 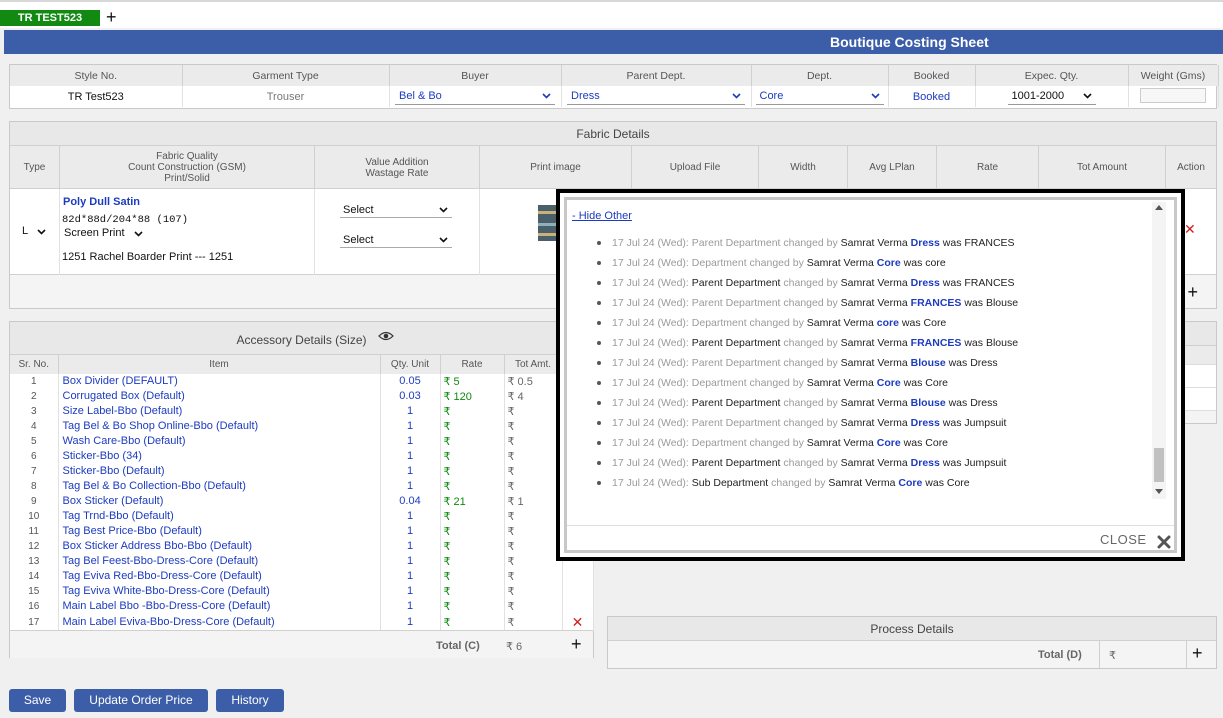 What do you see at coordinates (219, 576) in the screenshot?
I see `row-item-link: Tag Eviva Red-Bbo-Dress-Core (Default)` at bounding box center [219, 576].